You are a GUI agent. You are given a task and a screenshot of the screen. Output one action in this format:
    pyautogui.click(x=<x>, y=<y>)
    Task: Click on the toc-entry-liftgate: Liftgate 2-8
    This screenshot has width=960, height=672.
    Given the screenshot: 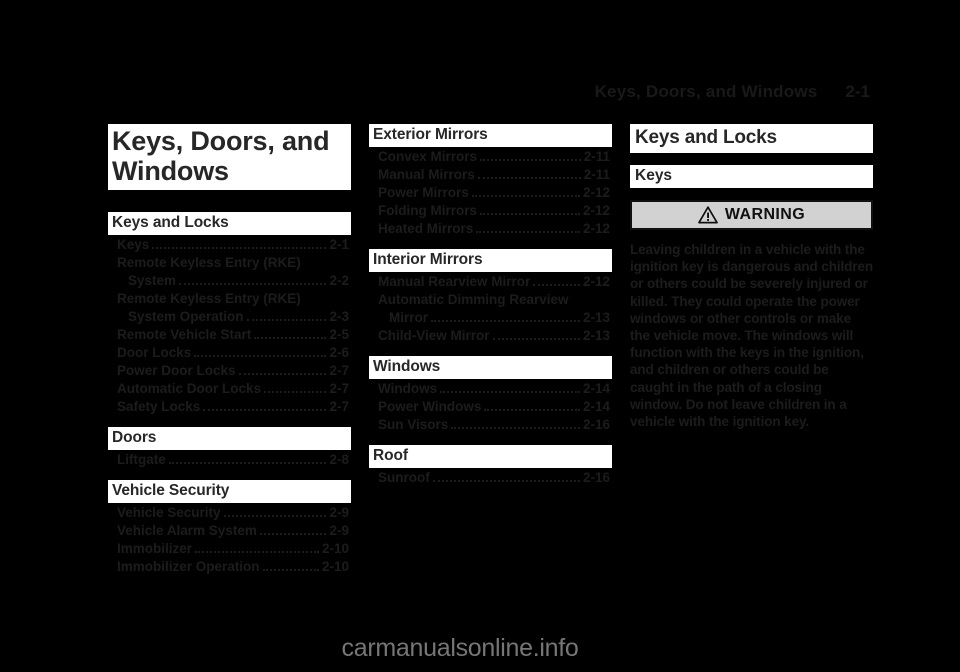 What is the action you would take?
    pyautogui.click(x=228, y=459)
    